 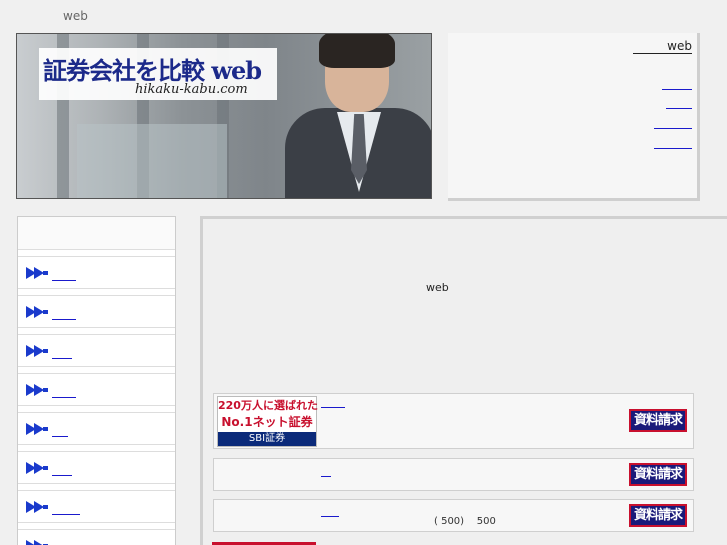 I want to click on banner-person-hair, so click(x=357, y=51).